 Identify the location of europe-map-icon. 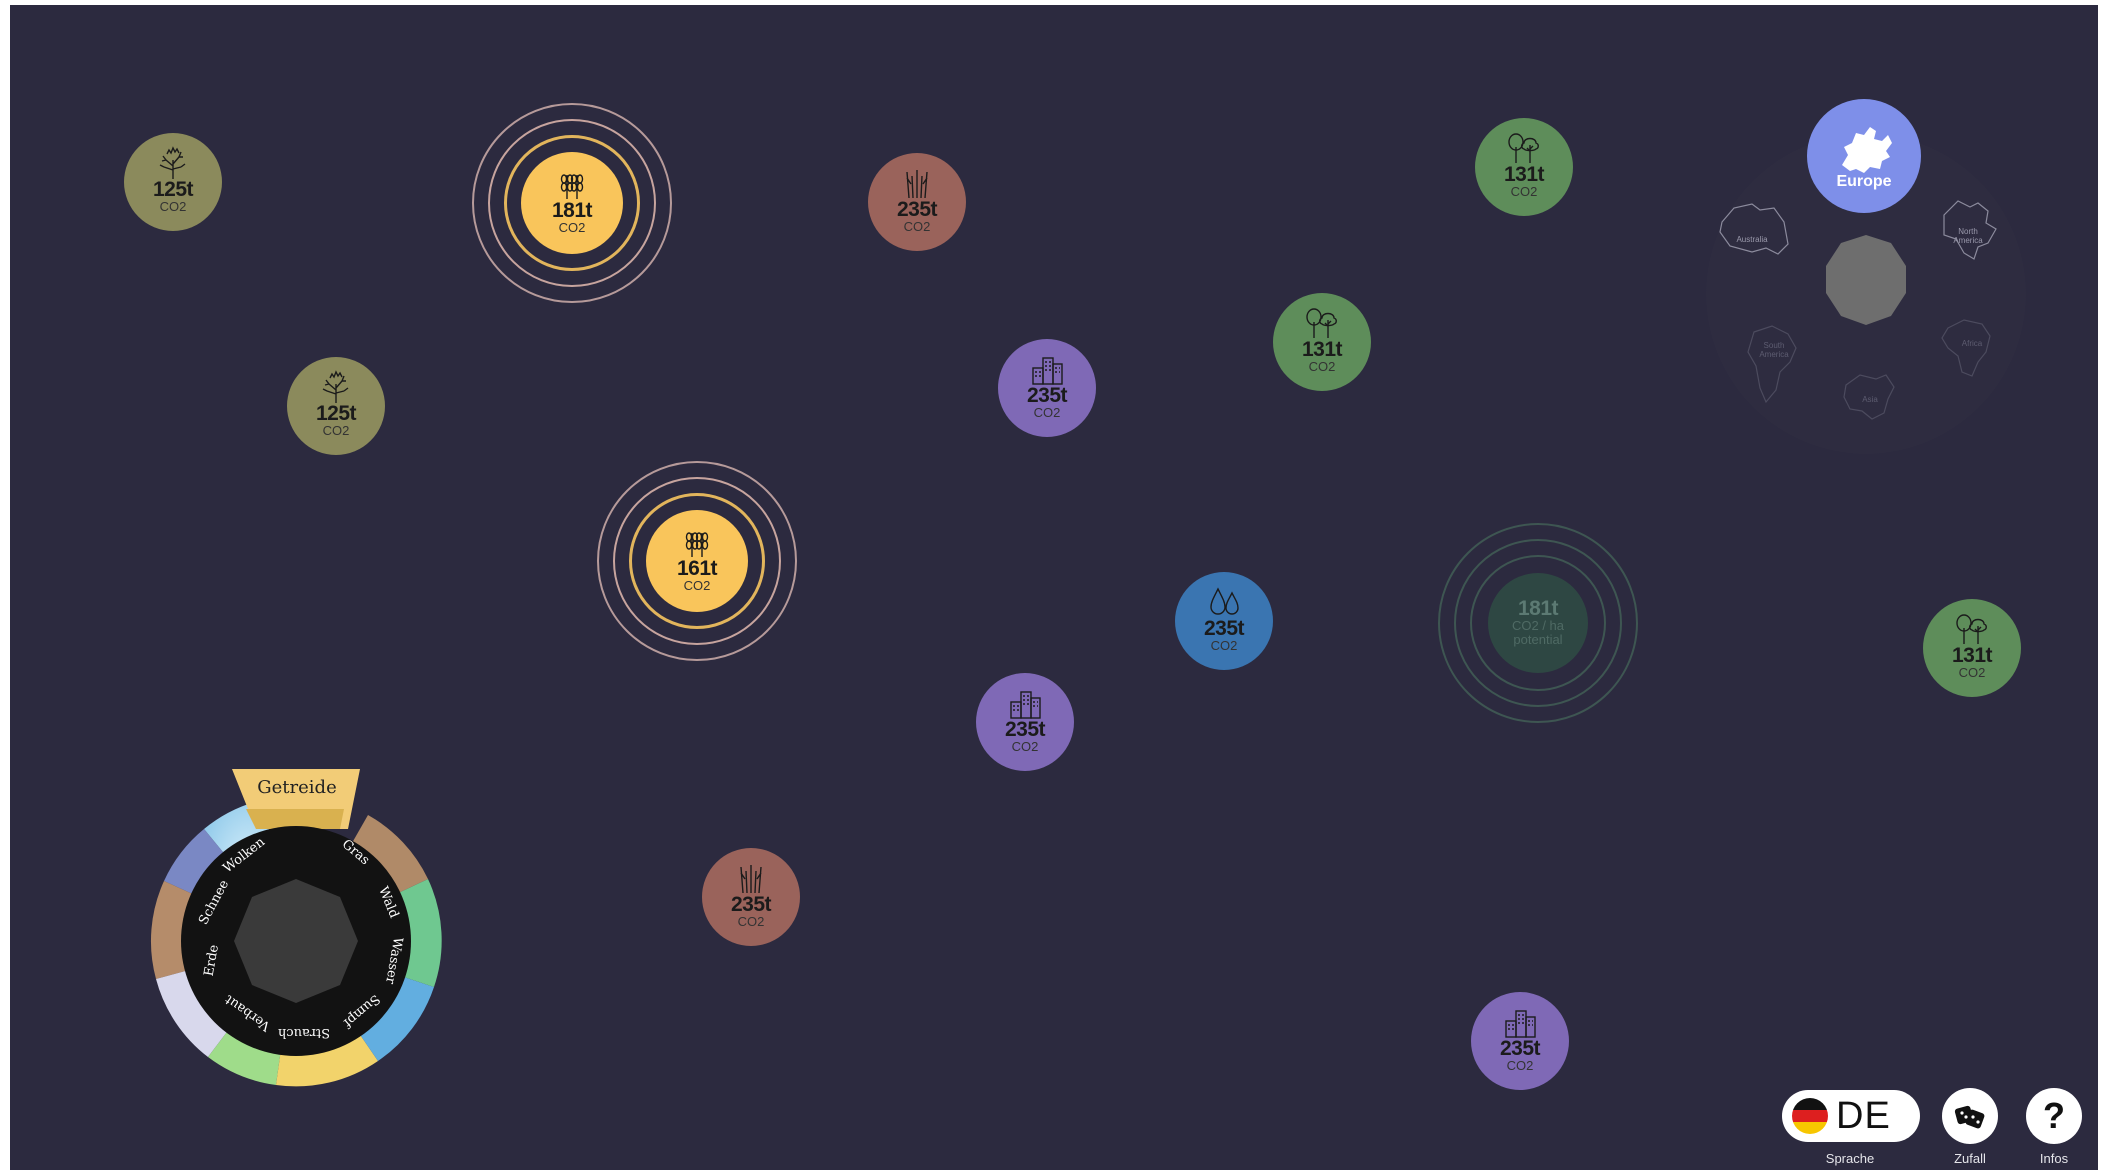
(1867, 150).